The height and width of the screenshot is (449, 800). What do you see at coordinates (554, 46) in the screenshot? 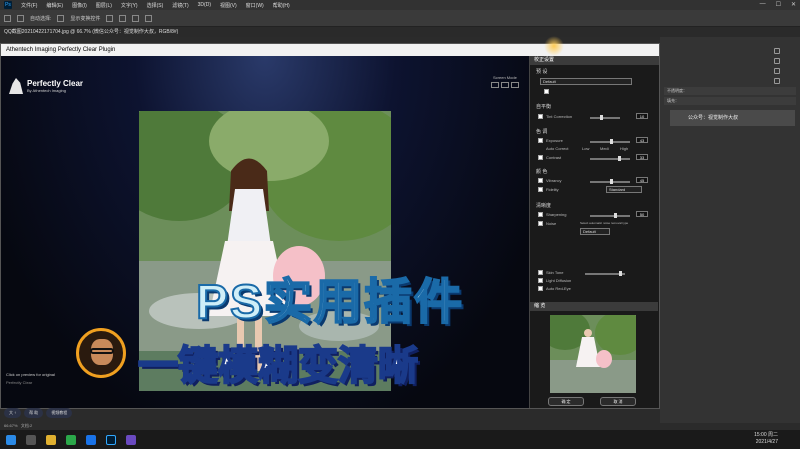
I see `cursor-highlight` at bounding box center [554, 46].